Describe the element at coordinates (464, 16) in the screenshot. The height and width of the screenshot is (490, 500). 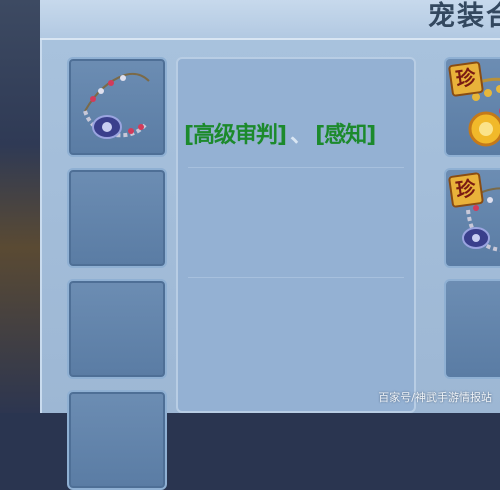
I see `panel-title: 宠装合` at that location.